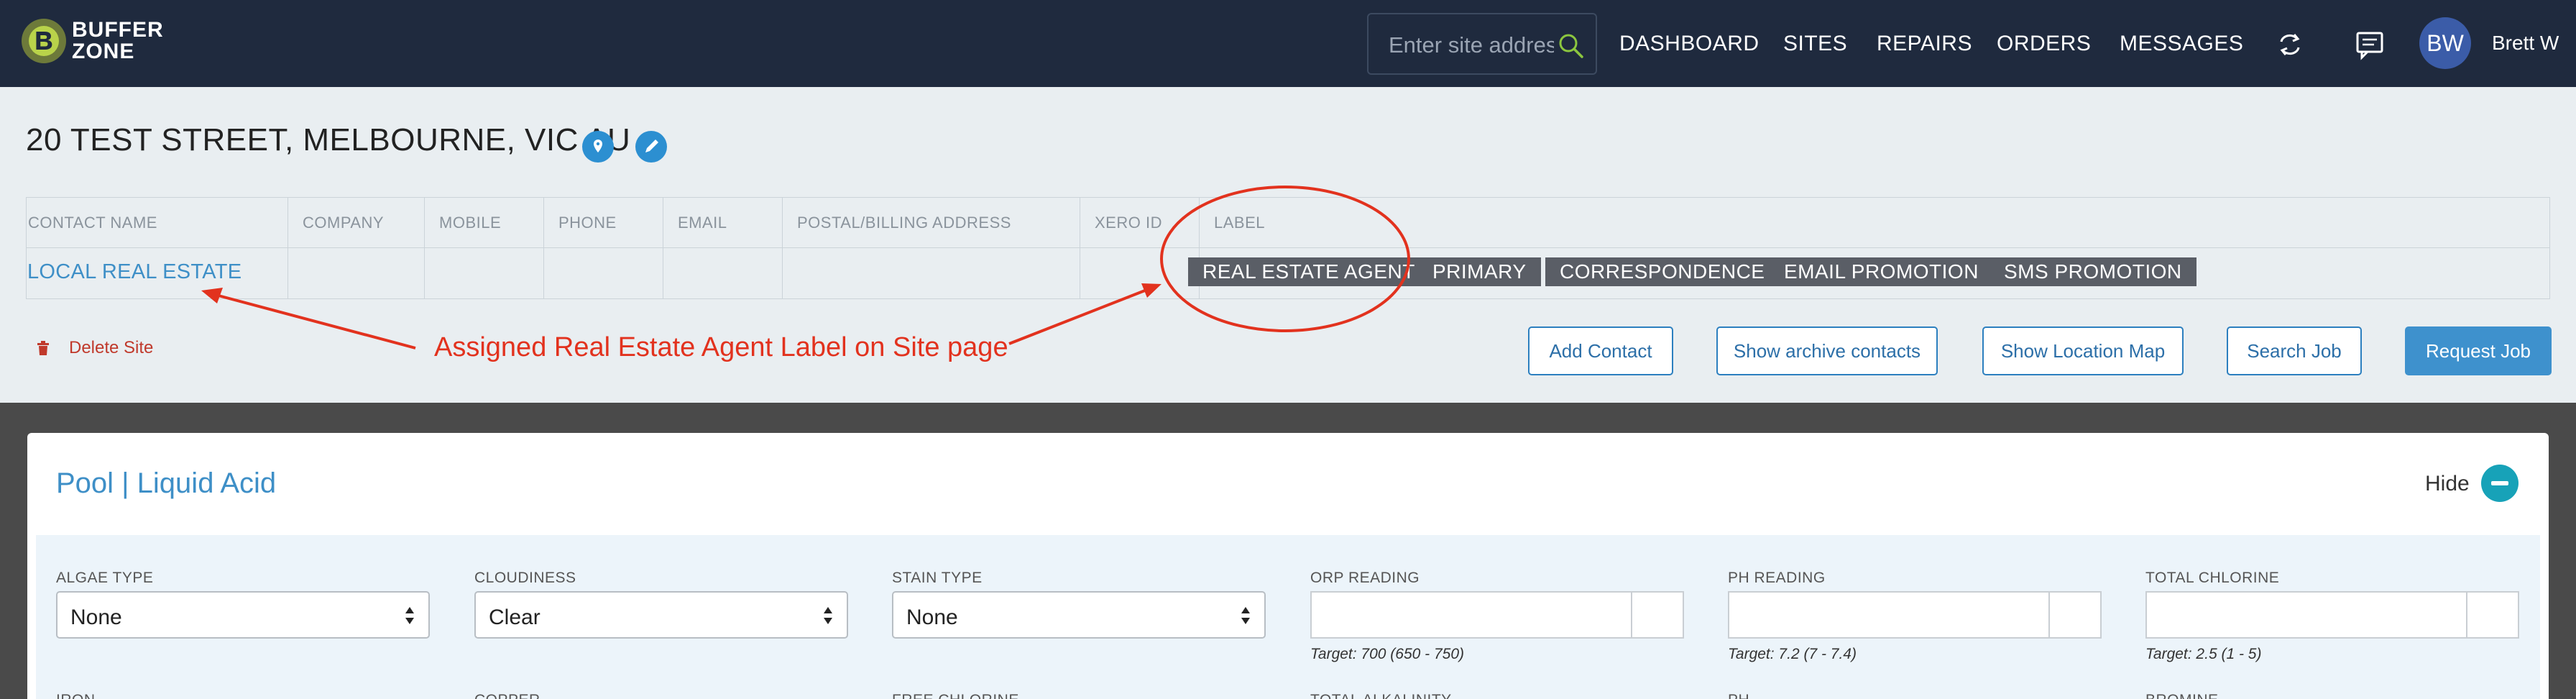  I want to click on total-chlorine-label: TOTAL CHLORINE, so click(2212, 578).